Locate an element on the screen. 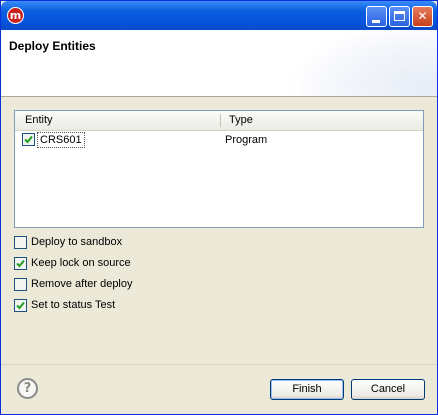 The image size is (438, 415). deploy-to-sandbox-checkbox is located at coordinates (20, 242).